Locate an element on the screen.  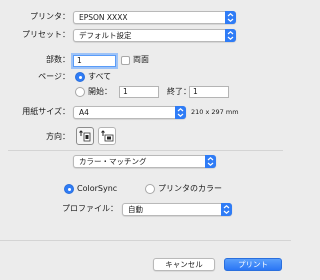
footer-divider is located at coordinates (145, 240).